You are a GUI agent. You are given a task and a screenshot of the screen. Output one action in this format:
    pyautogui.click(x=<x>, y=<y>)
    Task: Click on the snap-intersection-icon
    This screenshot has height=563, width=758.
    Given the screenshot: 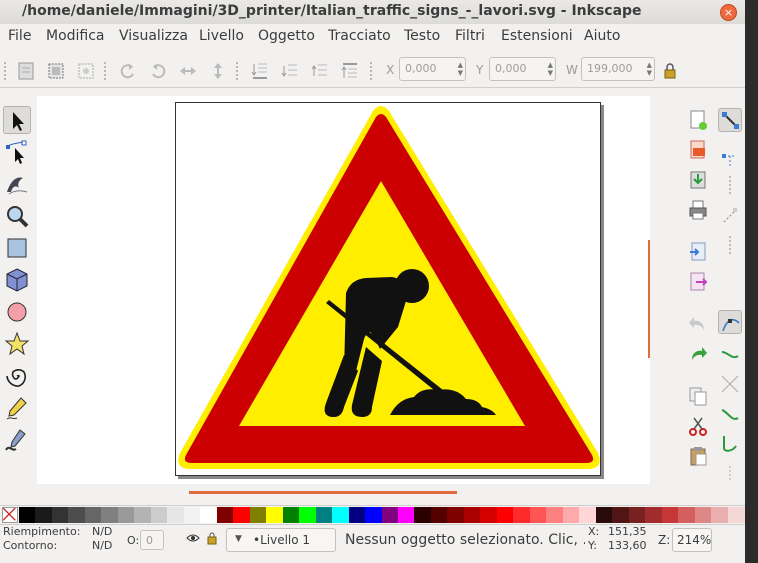 What is the action you would take?
    pyautogui.click(x=730, y=384)
    